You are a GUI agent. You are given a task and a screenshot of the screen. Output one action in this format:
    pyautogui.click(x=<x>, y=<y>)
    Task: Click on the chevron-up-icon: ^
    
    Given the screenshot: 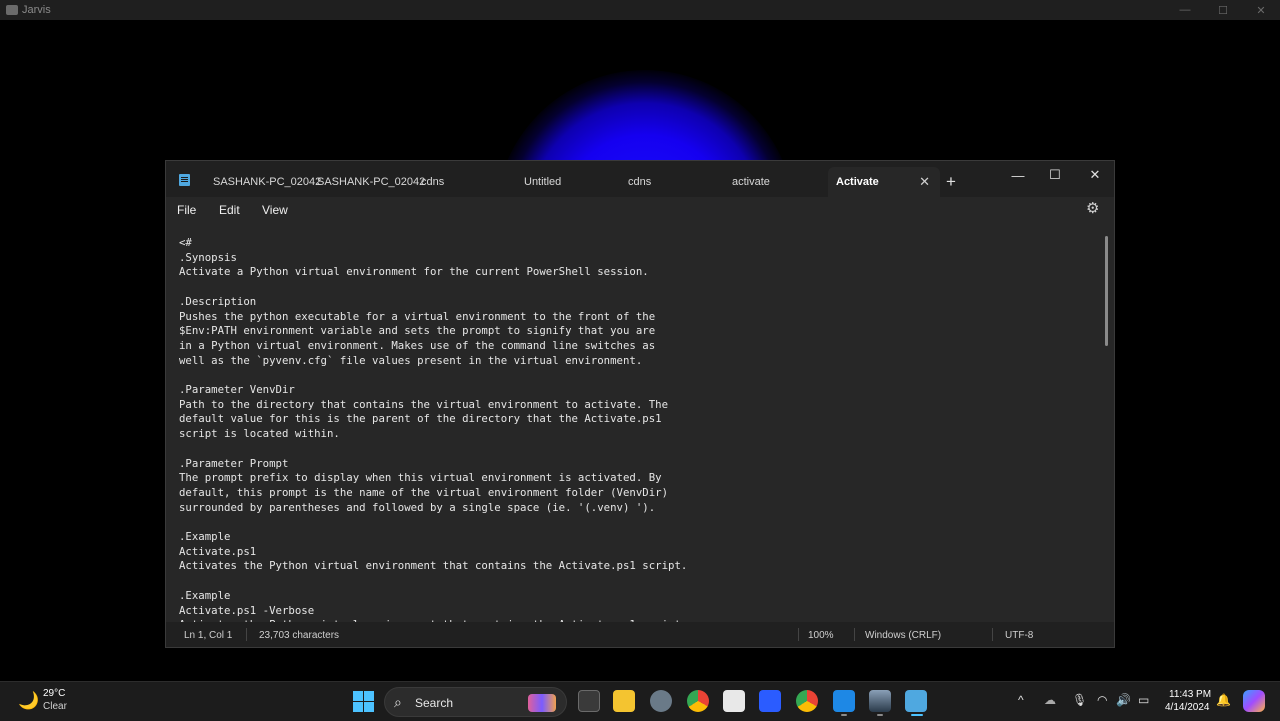 What is the action you would take?
    pyautogui.click(x=1021, y=700)
    